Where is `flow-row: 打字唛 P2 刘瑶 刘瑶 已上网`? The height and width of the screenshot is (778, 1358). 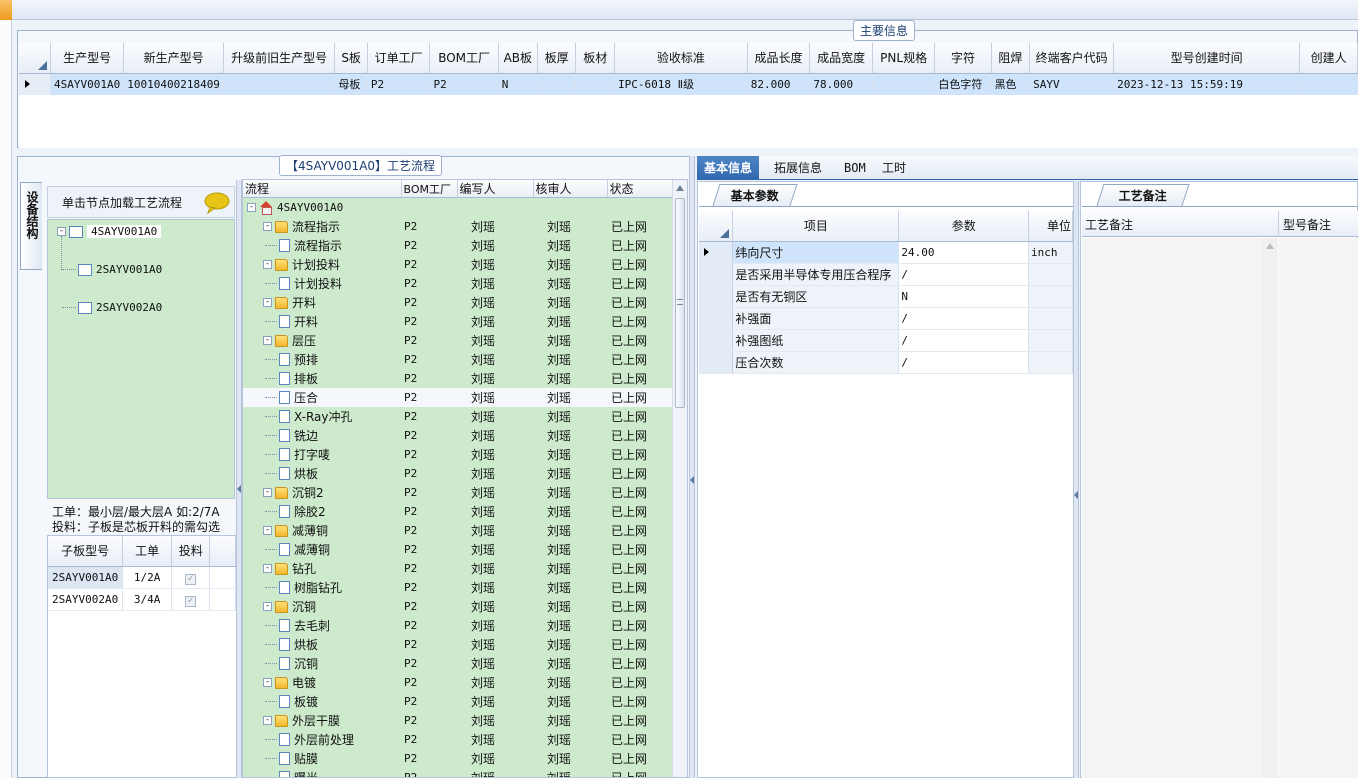 flow-row: 打字唛 P2 刘瑶 刘瑶 已上网 is located at coordinates (458, 454).